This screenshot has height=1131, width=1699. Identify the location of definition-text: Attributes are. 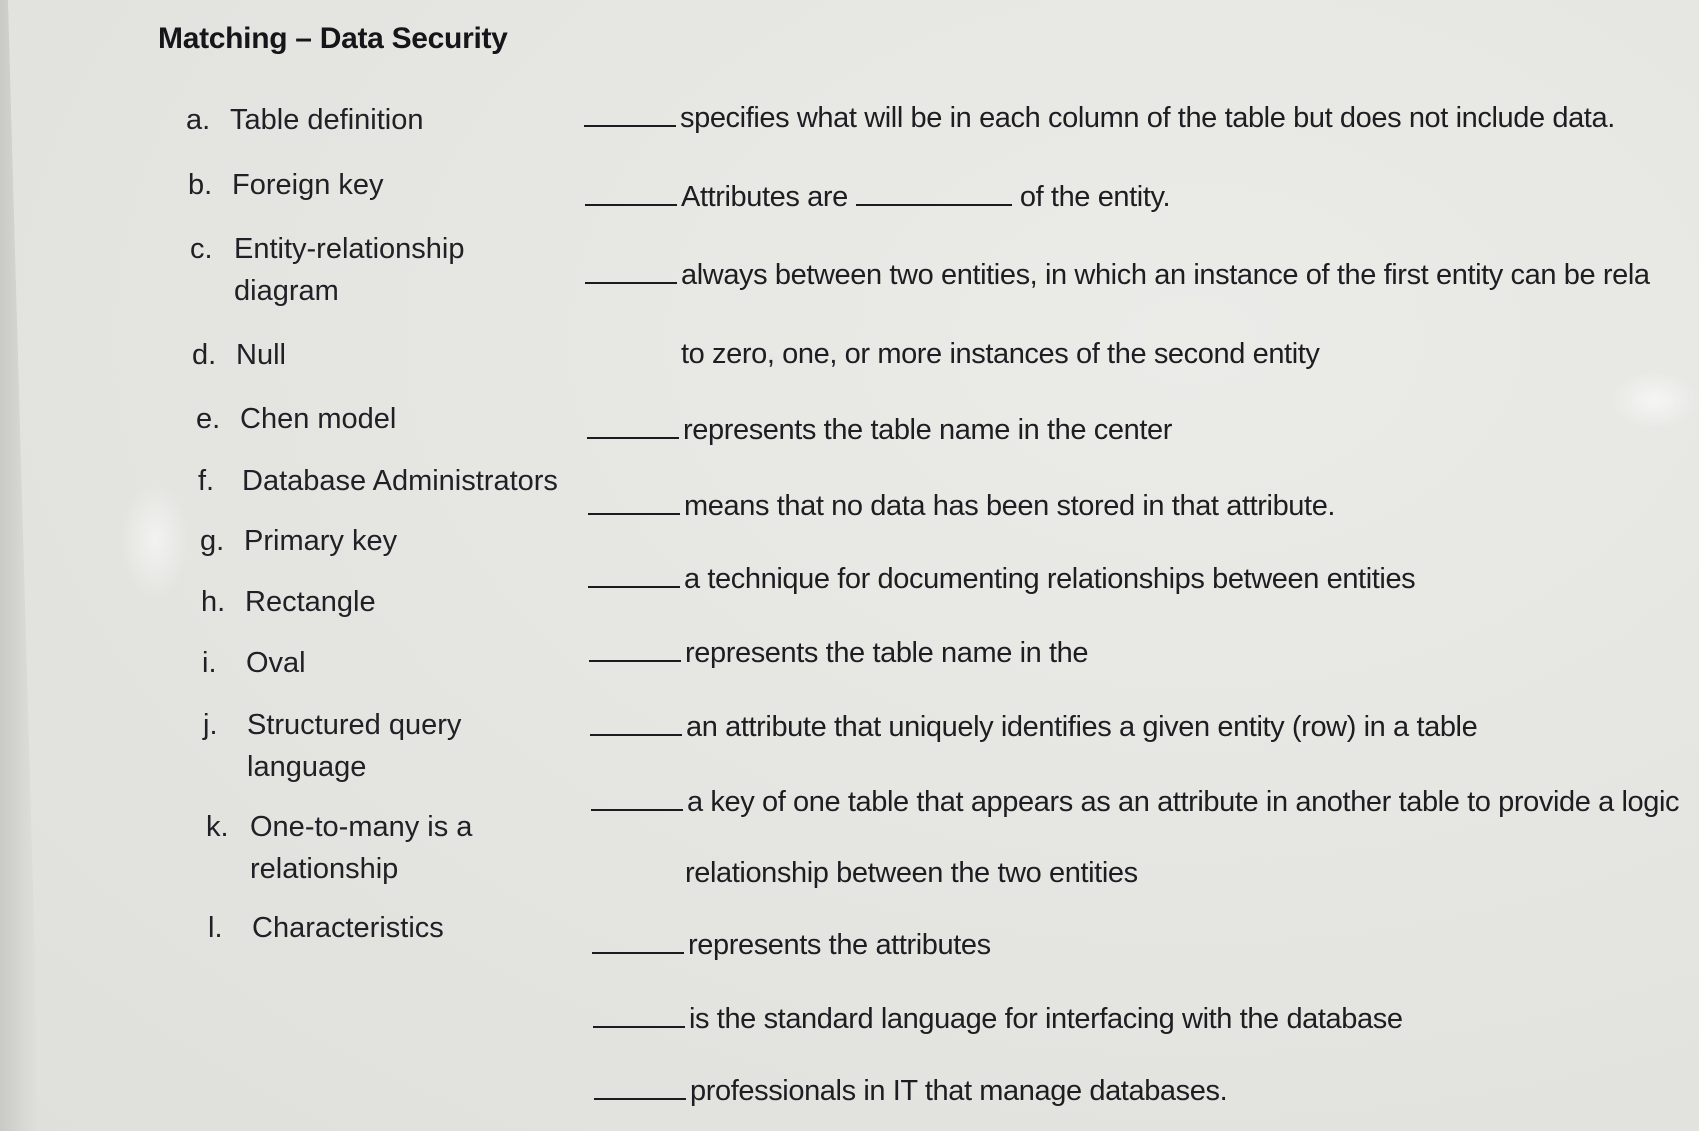
(764, 197).